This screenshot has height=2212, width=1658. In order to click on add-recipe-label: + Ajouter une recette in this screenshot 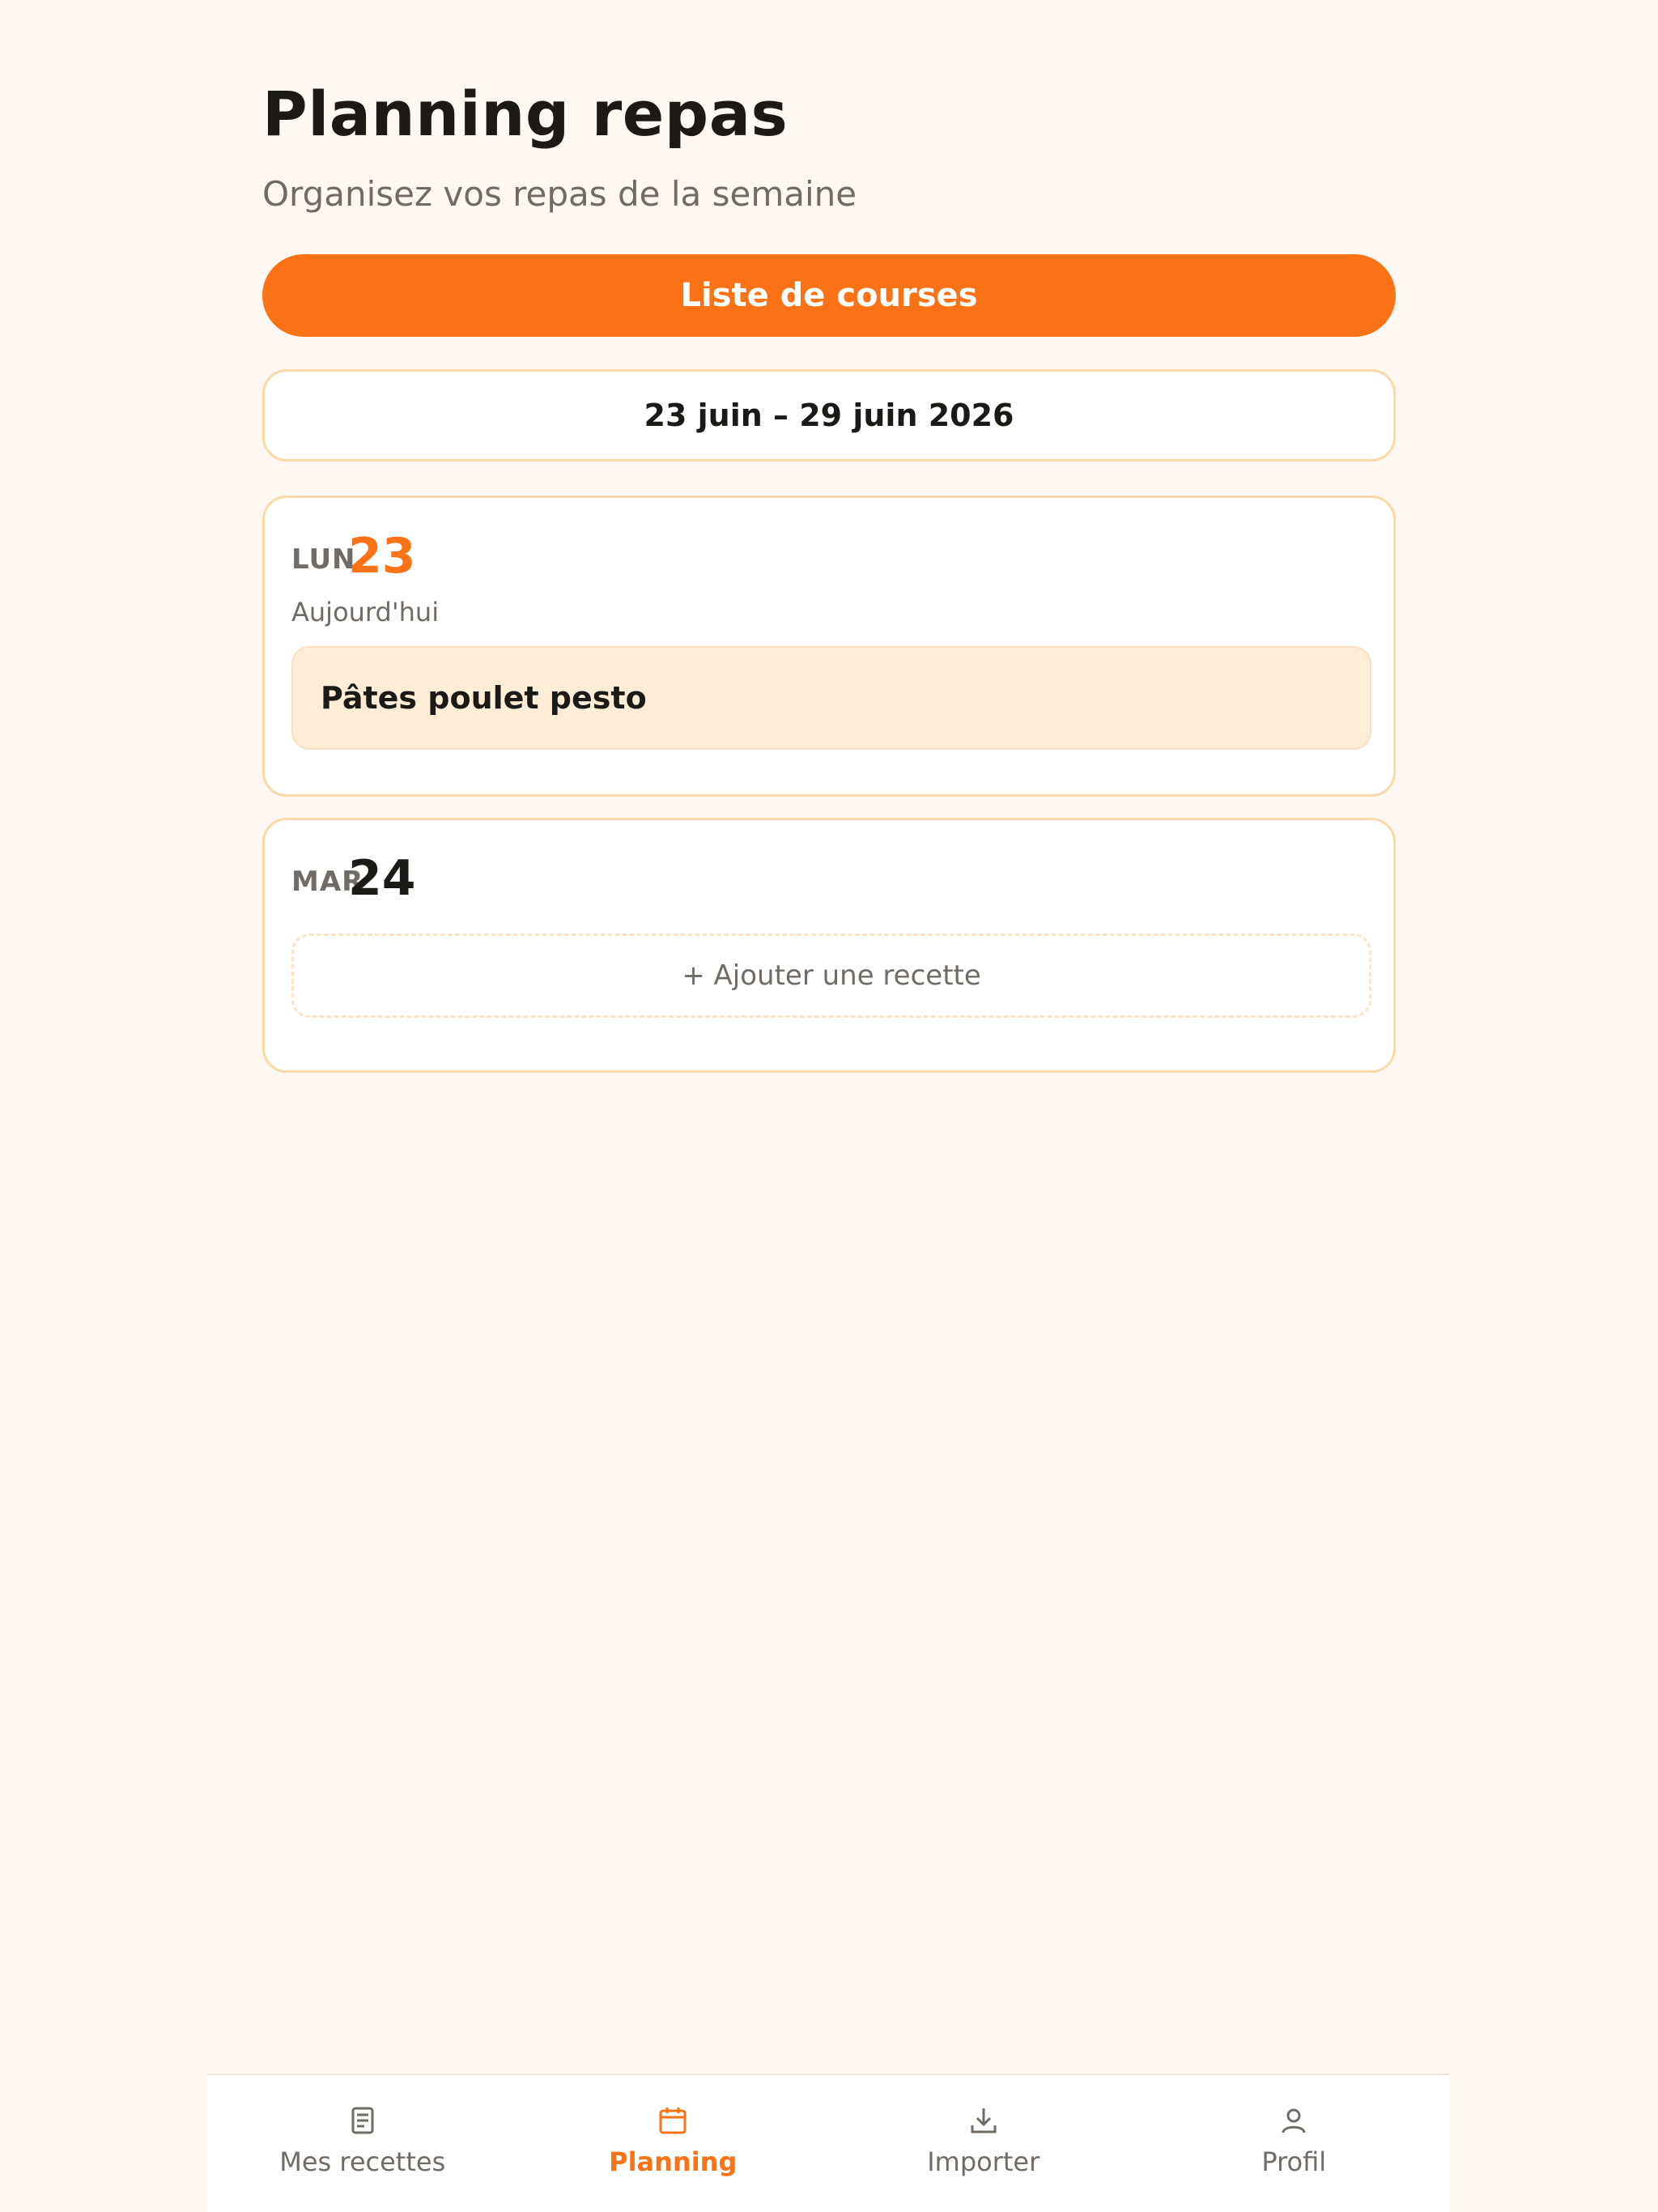, I will do `click(831, 976)`.